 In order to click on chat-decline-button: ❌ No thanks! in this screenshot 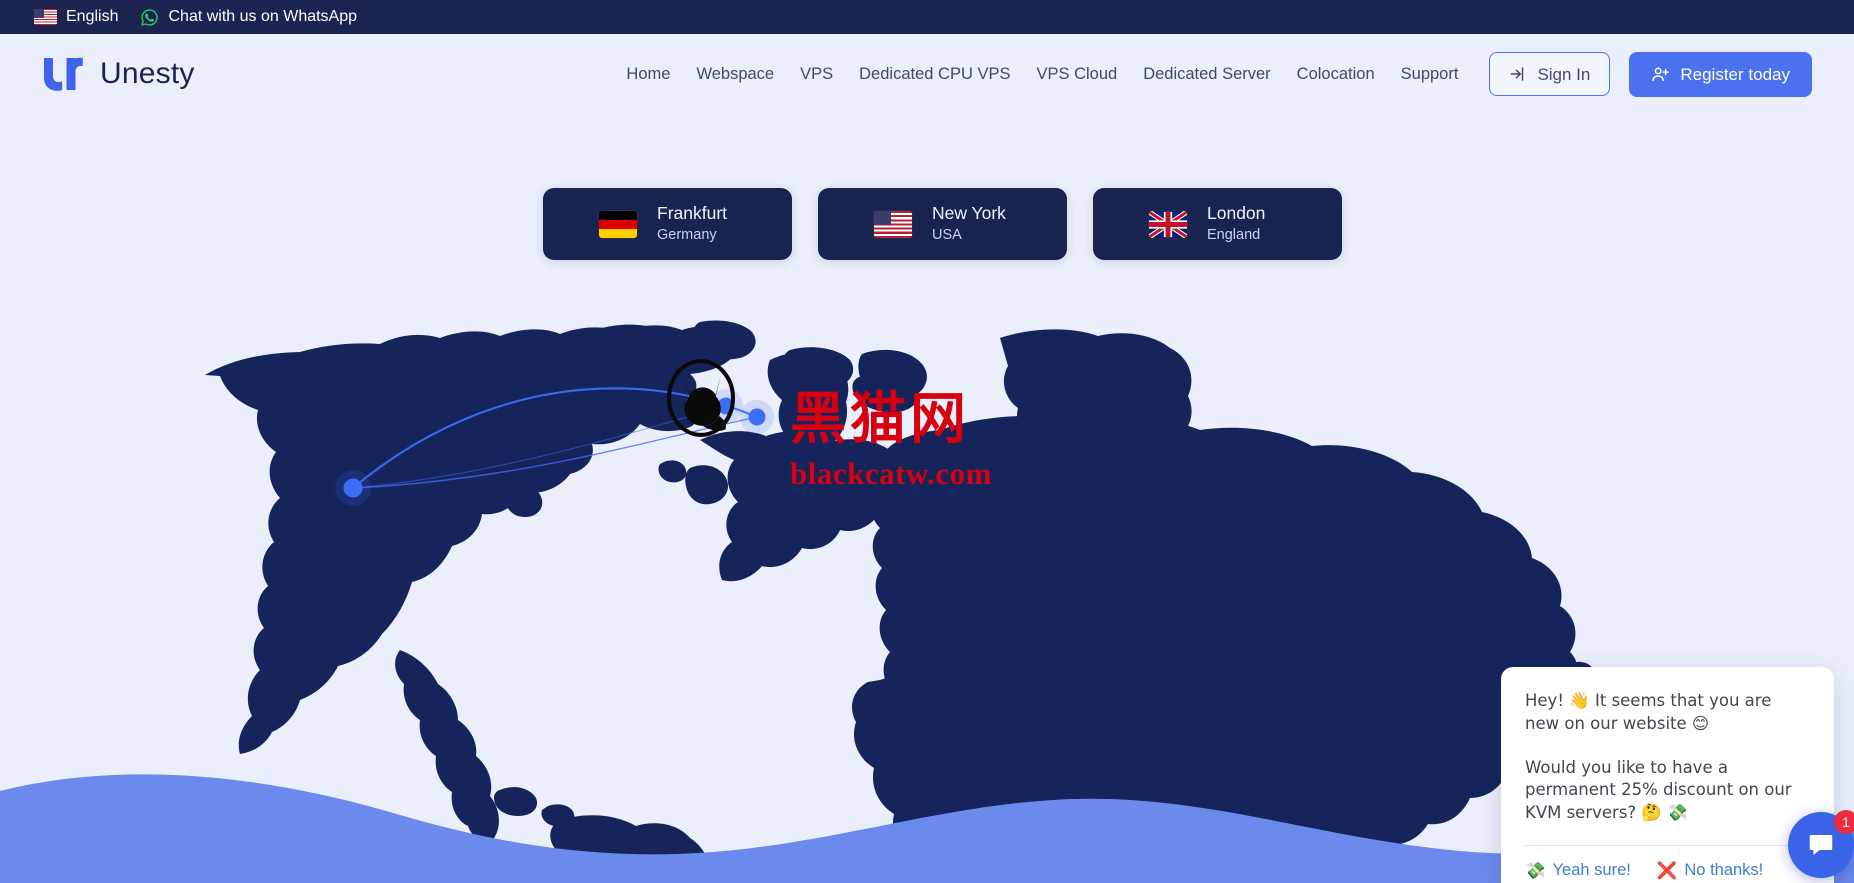, I will do `click(1710, 871)`.